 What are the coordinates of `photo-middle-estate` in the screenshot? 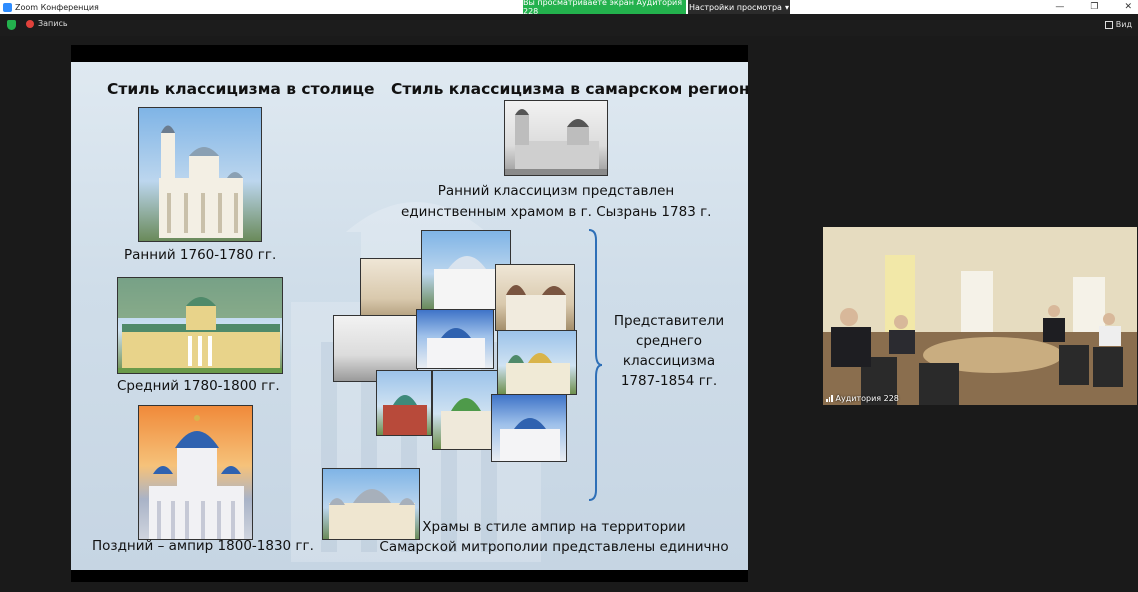 It's located at (200, 325).